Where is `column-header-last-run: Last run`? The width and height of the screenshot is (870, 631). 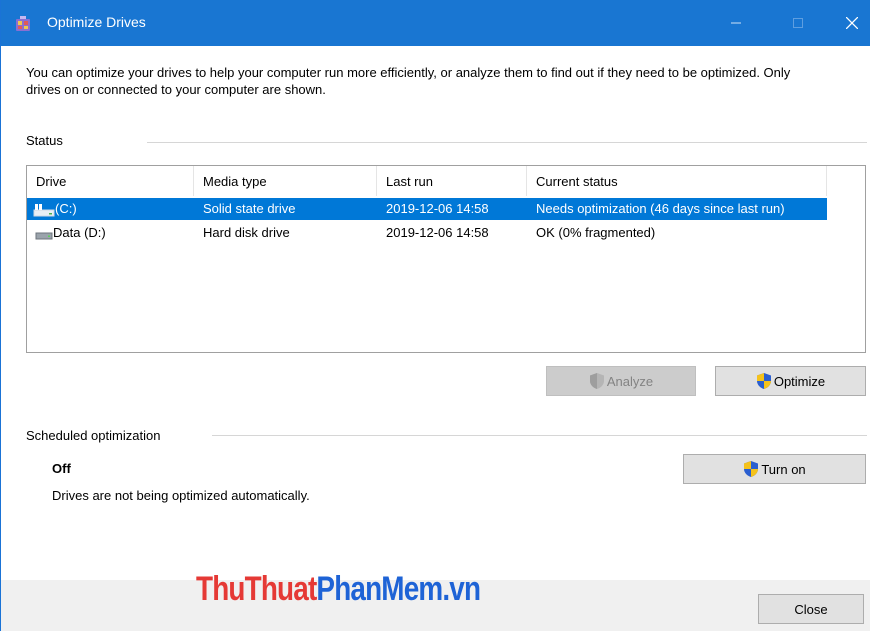 column-header-last-run: Last run is located at coordinates (452, 181).